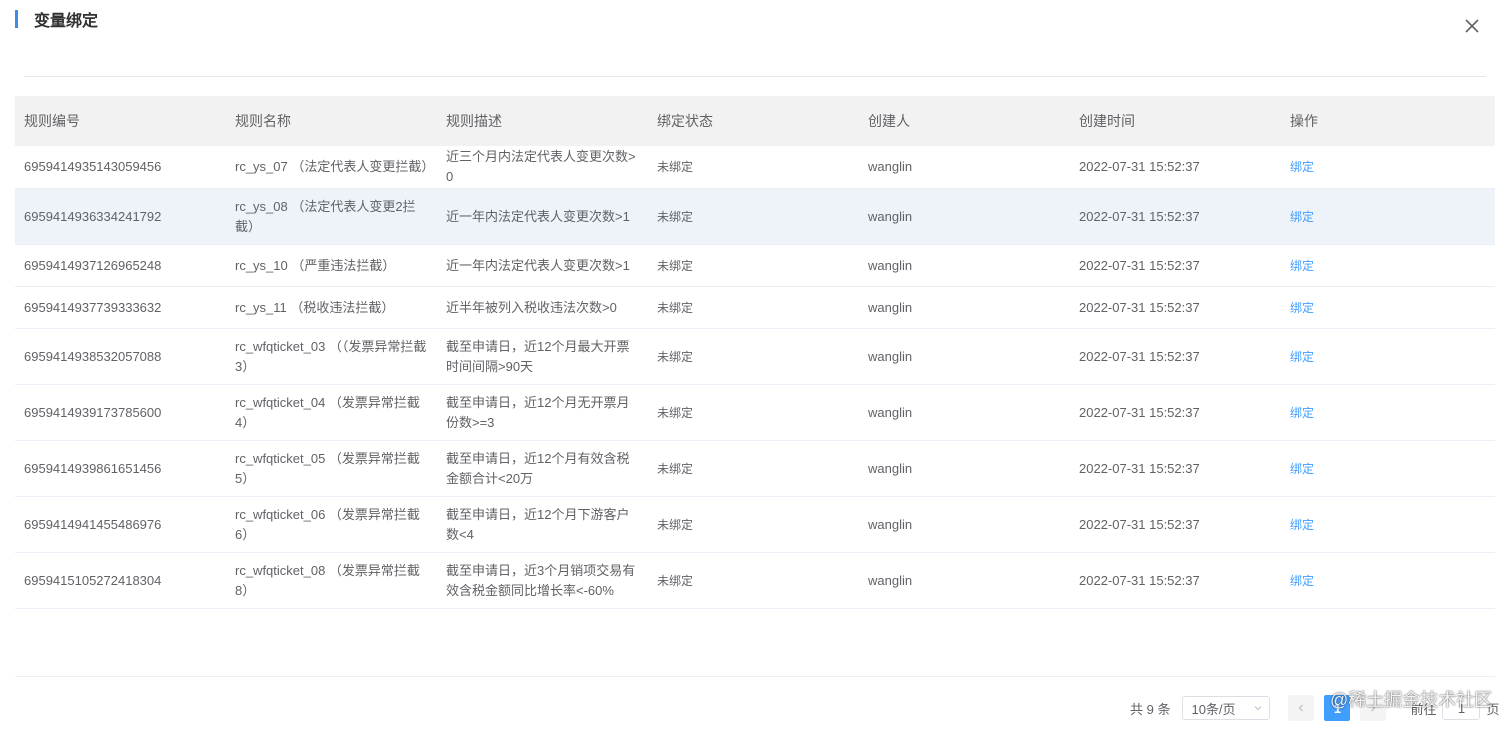 The height and width of the screenshot is (731, 1512). What do you see at coordinates (331, 307) in the screenshot?
I see `cell-rule-name: rc_ys_11 （税收违法拦截）` at bounding box center [331, 307].